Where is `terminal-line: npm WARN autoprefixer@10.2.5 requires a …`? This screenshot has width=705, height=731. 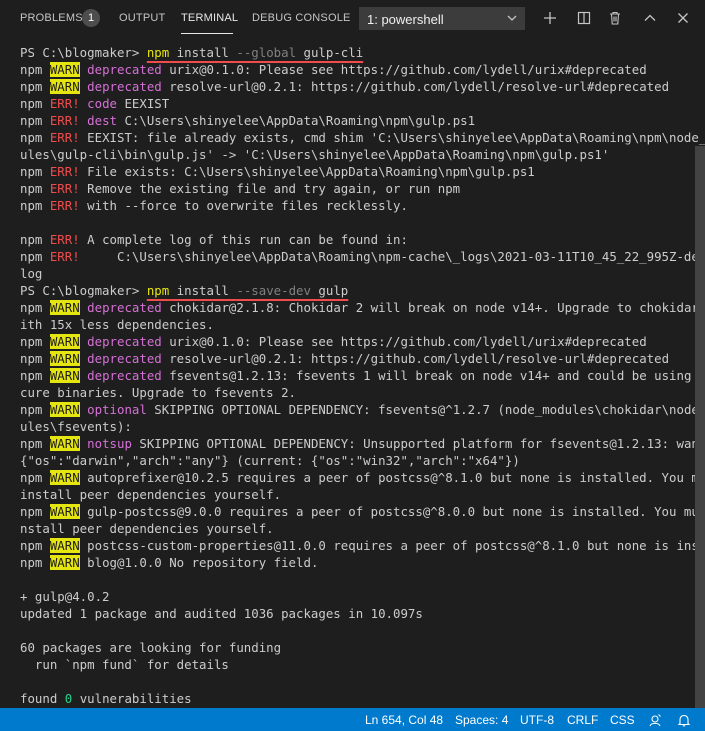
terminal-line: npm WARN autoprefixer@10.2.5 requires a … is located at coordinates (362, 477).